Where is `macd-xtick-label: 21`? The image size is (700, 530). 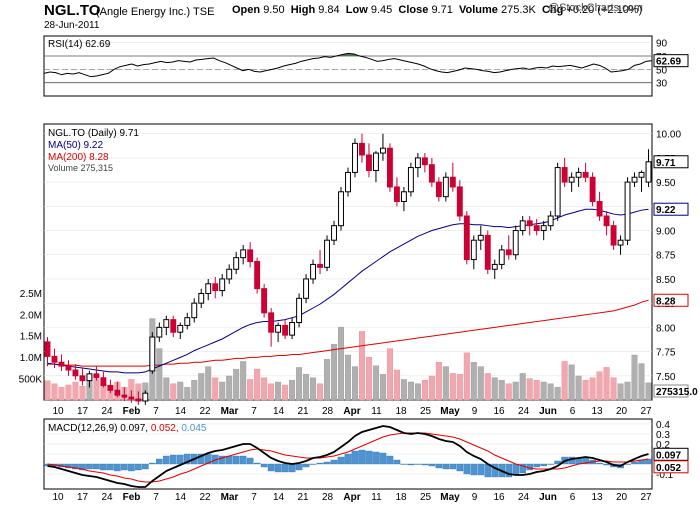 macd-xtick-label: 21 is located at coordinates (303, 497).